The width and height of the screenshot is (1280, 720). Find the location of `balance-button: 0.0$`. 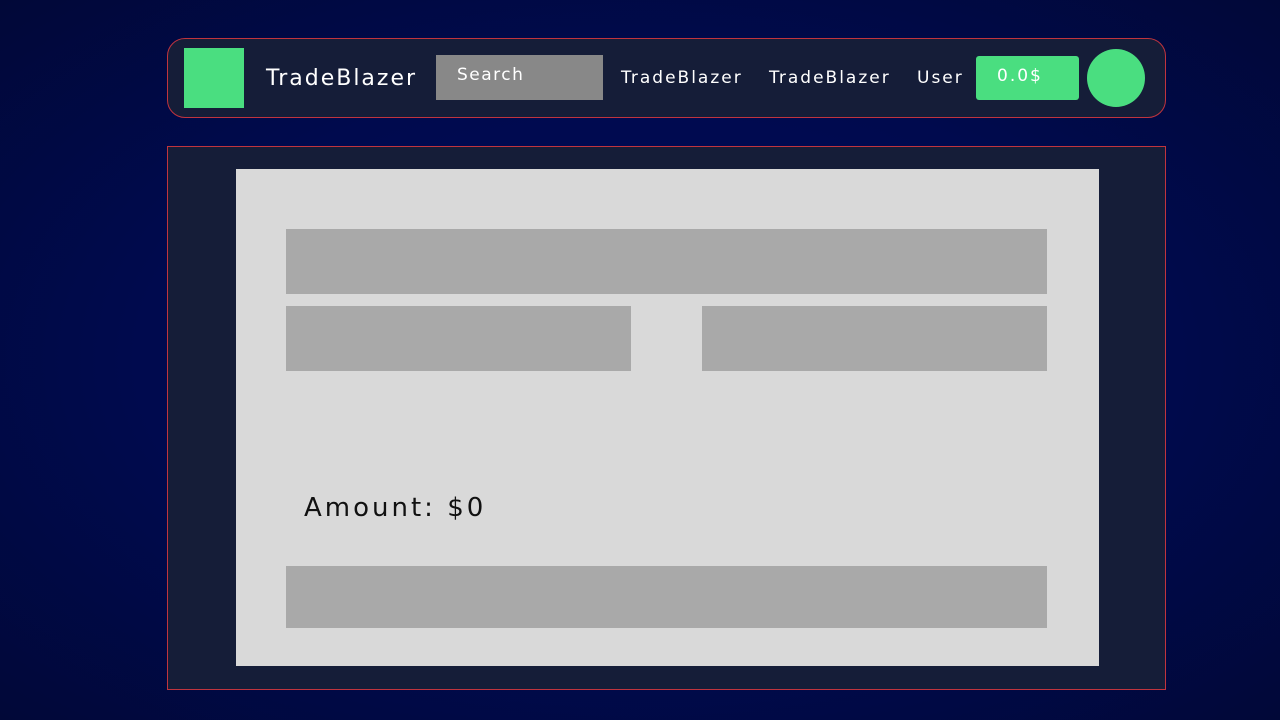

balance-button: 0.0$ is located at coordinates (1027, 78).